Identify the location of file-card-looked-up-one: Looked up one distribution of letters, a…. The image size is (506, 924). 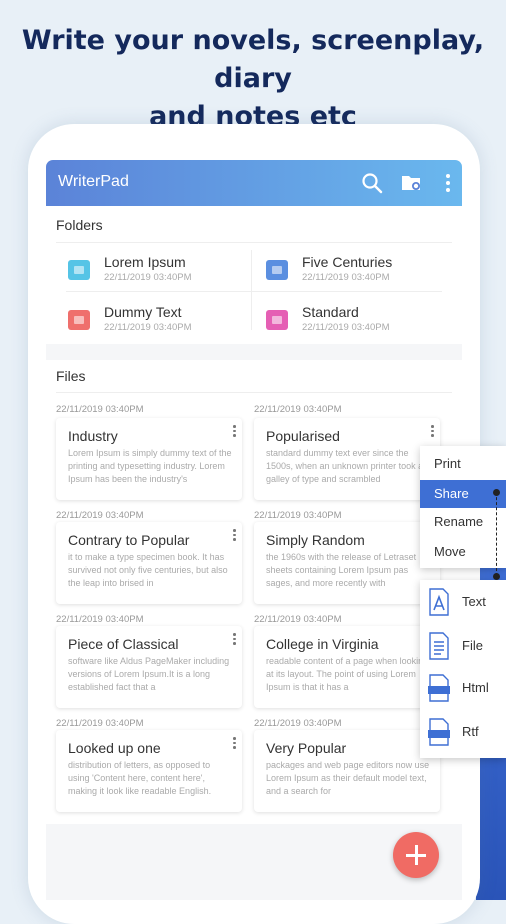
(149, 771).